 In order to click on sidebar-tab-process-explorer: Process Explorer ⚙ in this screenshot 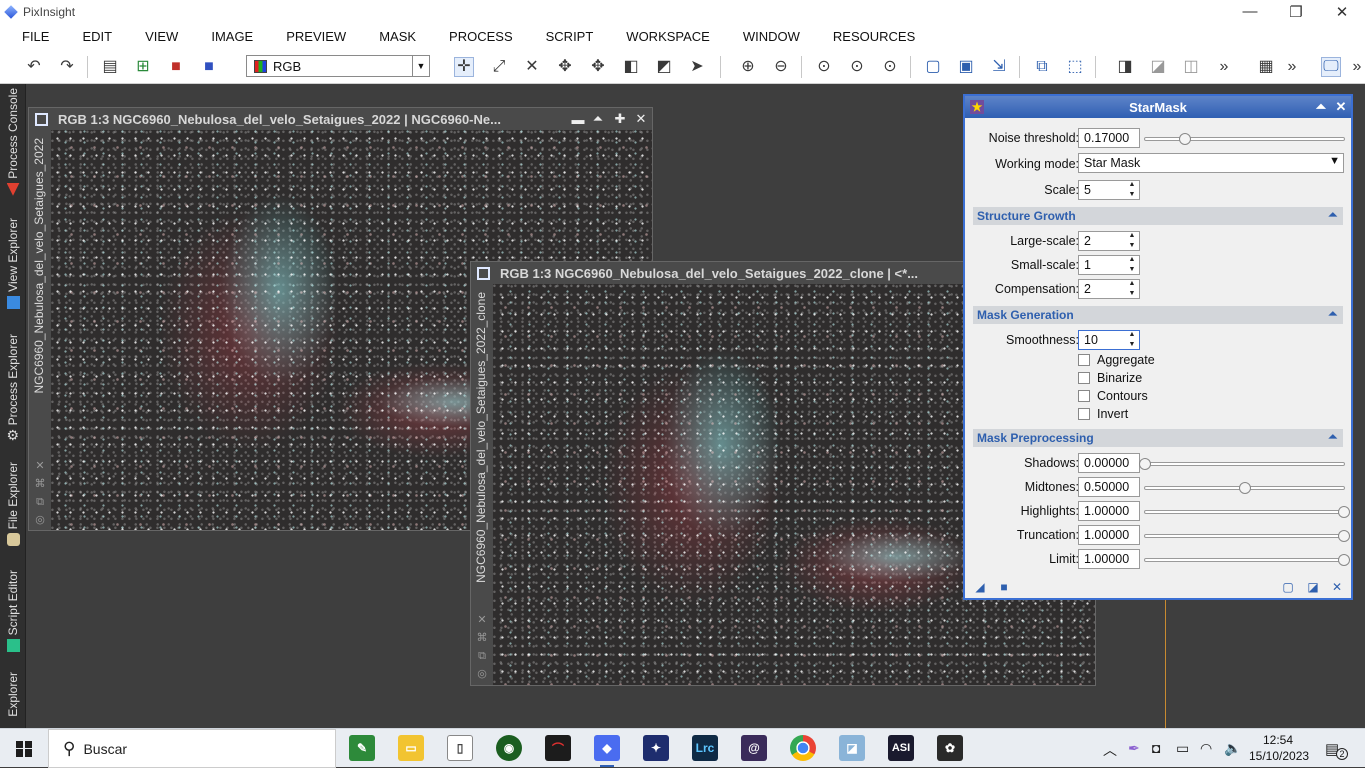, I will do `click(13, 388)`.